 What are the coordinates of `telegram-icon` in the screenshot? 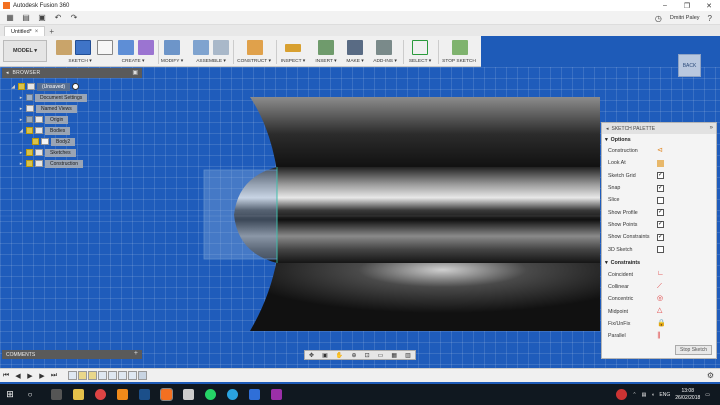 It's located at (232, 394).